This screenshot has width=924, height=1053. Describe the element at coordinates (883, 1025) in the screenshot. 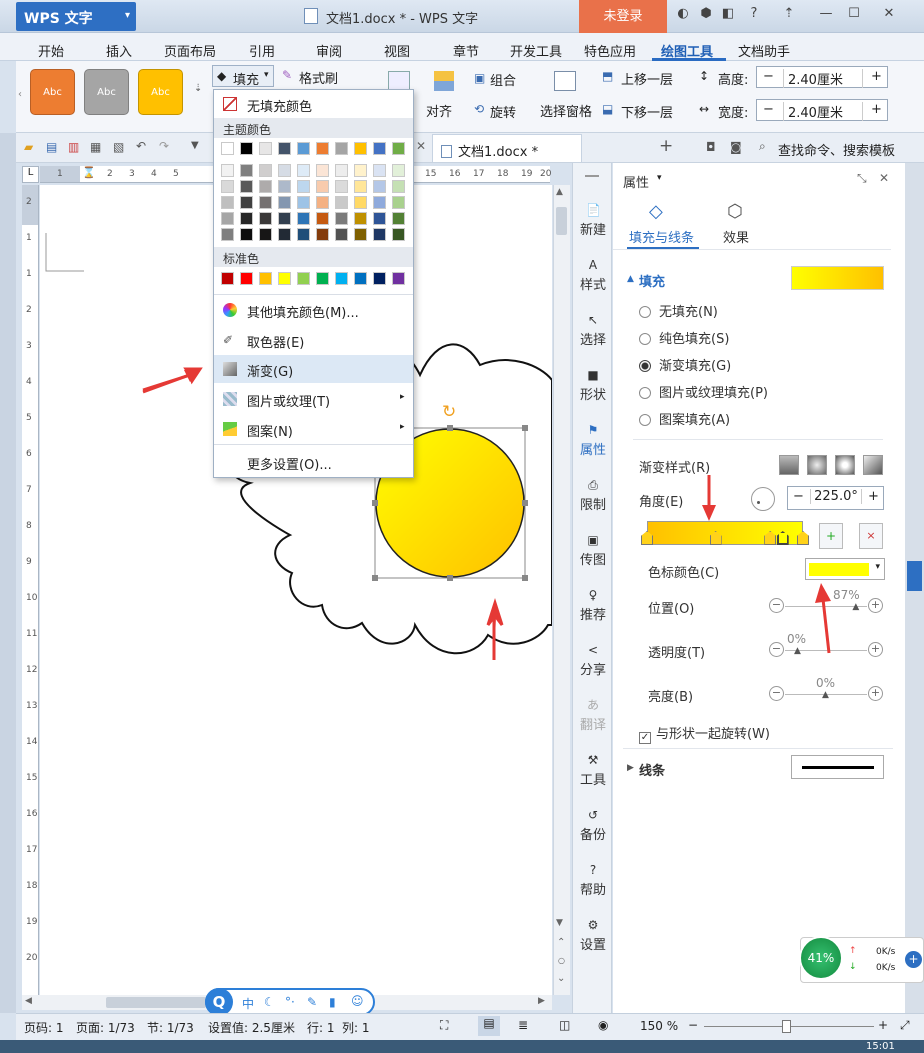

I see `zoom-in-icon: +` at that location.